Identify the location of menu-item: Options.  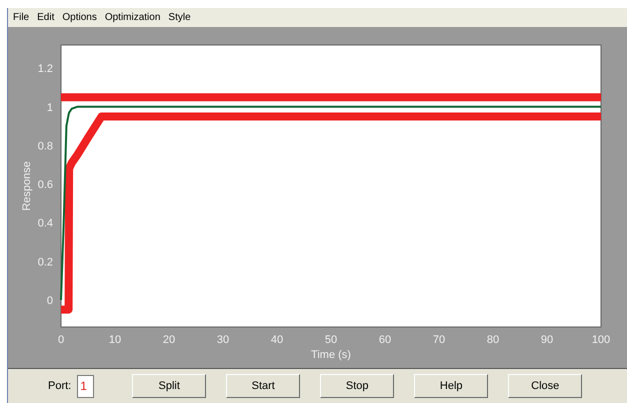
(79, 17).